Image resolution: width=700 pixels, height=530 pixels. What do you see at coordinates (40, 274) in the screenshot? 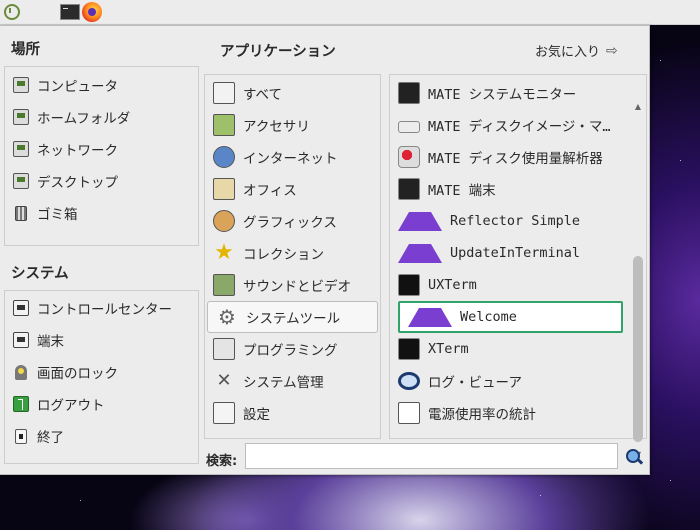
I see `system-title: システム` at bounding box center [40, 274].